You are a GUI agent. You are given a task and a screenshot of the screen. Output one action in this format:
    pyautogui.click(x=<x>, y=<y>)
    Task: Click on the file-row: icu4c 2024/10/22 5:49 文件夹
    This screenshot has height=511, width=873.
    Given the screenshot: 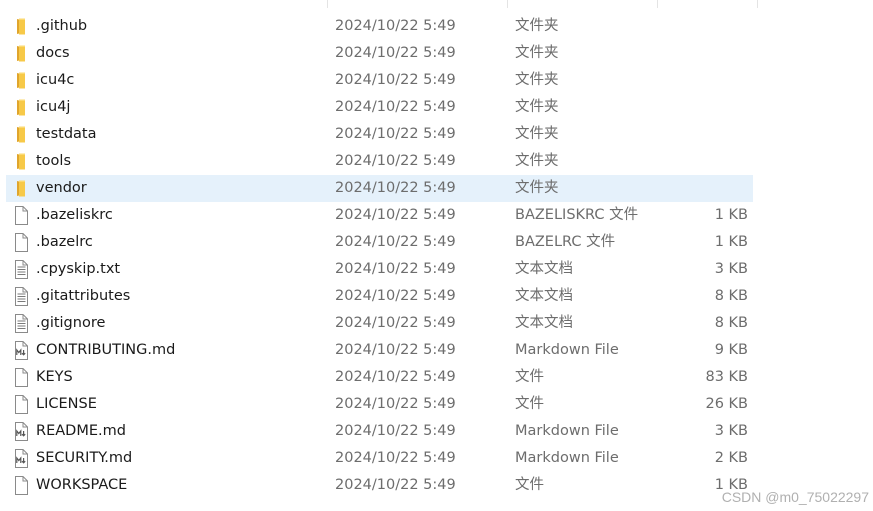 What is the action you would take?
    pyautogui.click(x=379, y=80)
    